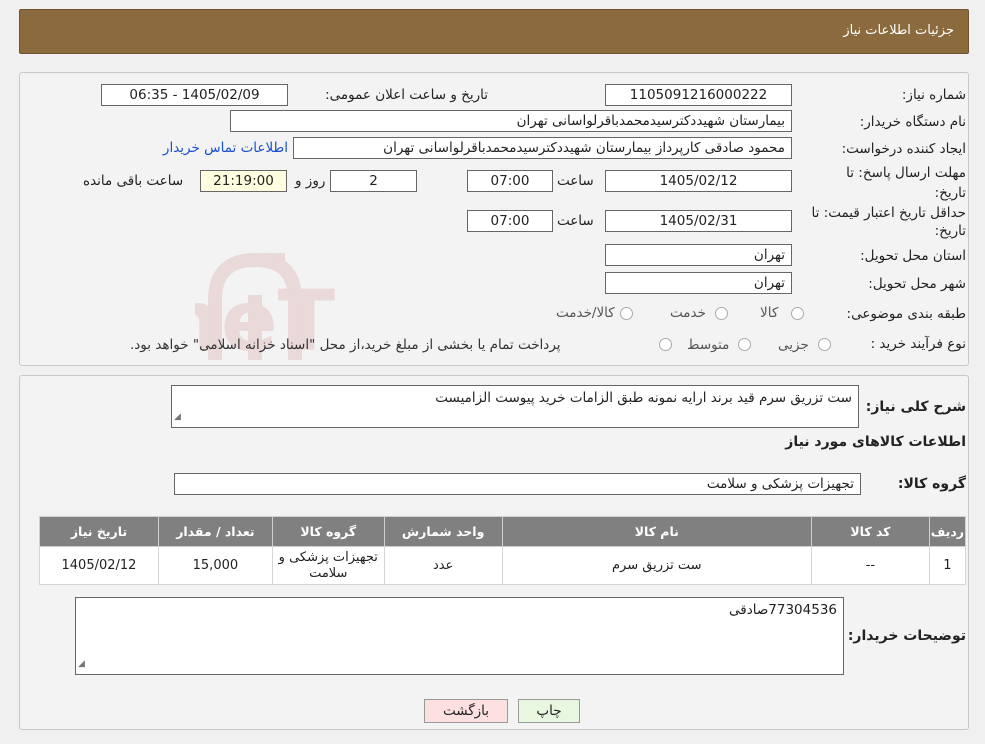 This screenshot has width=985, height=744. I want to click on goods-section-title: اطلاعات کالاهای مورد نیاز, so click(875, 442).